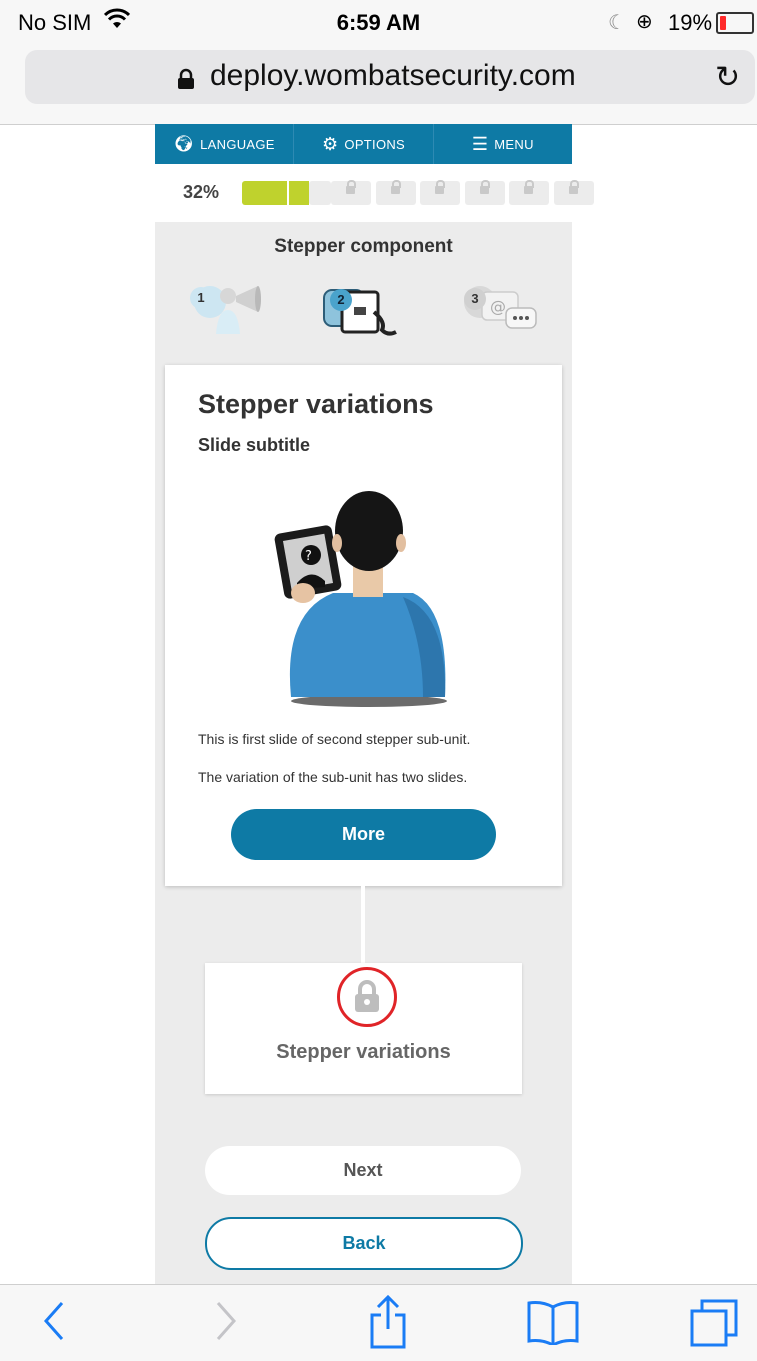  I want to click on options-button: ⚙ OPTIONS, so click(364, 144).